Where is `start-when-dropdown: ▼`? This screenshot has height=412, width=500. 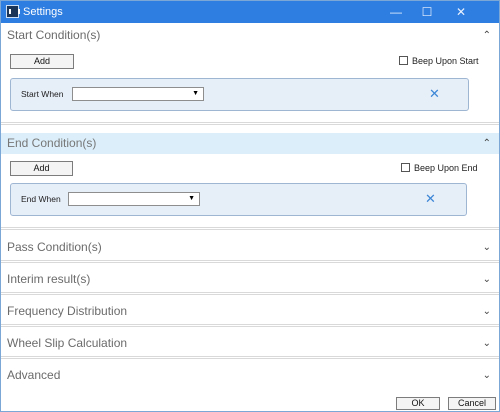 start-when-dropdown: ▼ is located at coordinates (138, 94).